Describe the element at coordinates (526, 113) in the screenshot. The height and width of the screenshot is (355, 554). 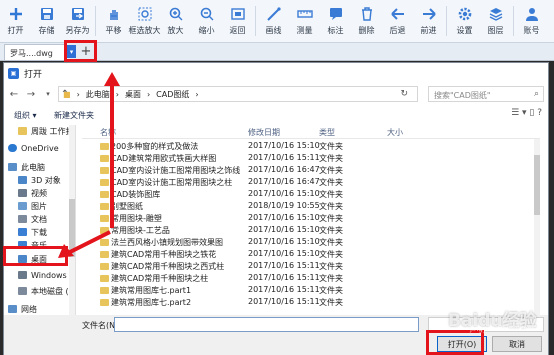
I see `view-options-icon: ☰ ▾ ▯ ?` at that location.